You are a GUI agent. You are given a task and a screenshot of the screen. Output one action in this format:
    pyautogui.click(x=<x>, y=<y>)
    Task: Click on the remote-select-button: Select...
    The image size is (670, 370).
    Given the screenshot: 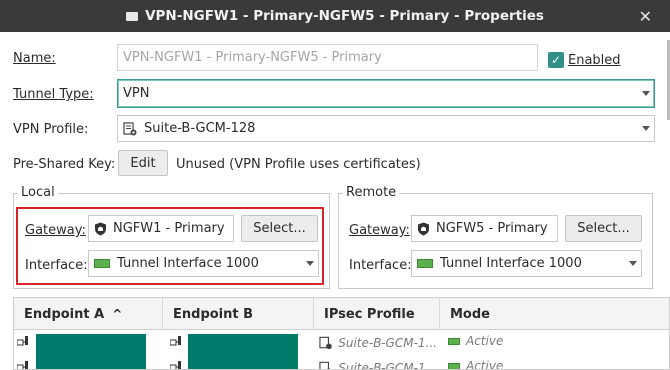 What is the action you would take?
    pyautogui.click(x=603, y=228)
    